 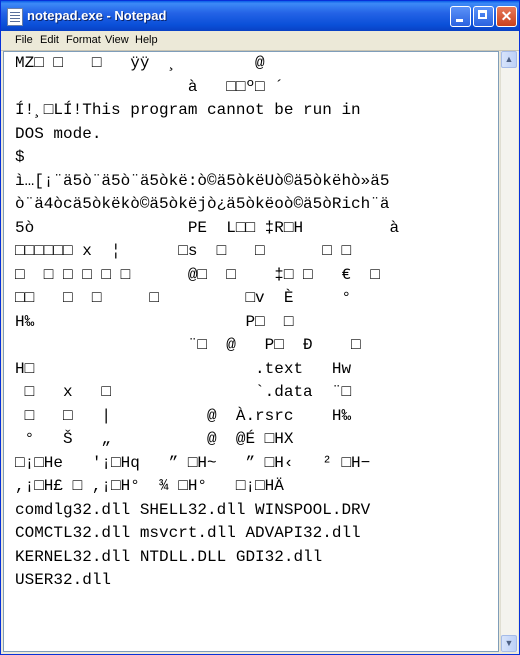 I want to click on vertical-scrollbar: ▲ ▼, so click(x=509, y=351).